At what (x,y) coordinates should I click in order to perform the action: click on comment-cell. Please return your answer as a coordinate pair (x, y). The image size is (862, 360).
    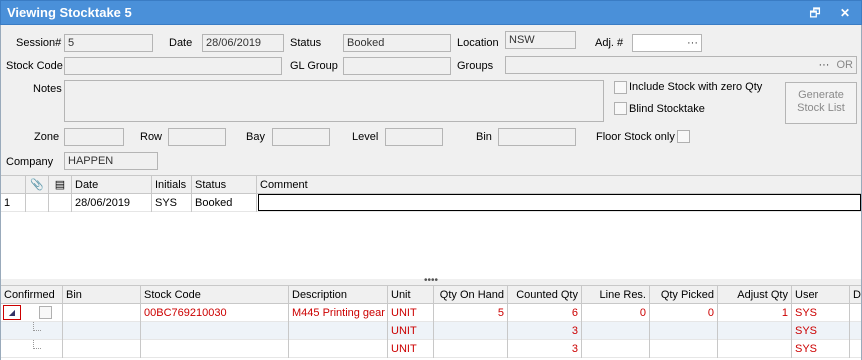
    Looking at the image, I should click on (559, 202).